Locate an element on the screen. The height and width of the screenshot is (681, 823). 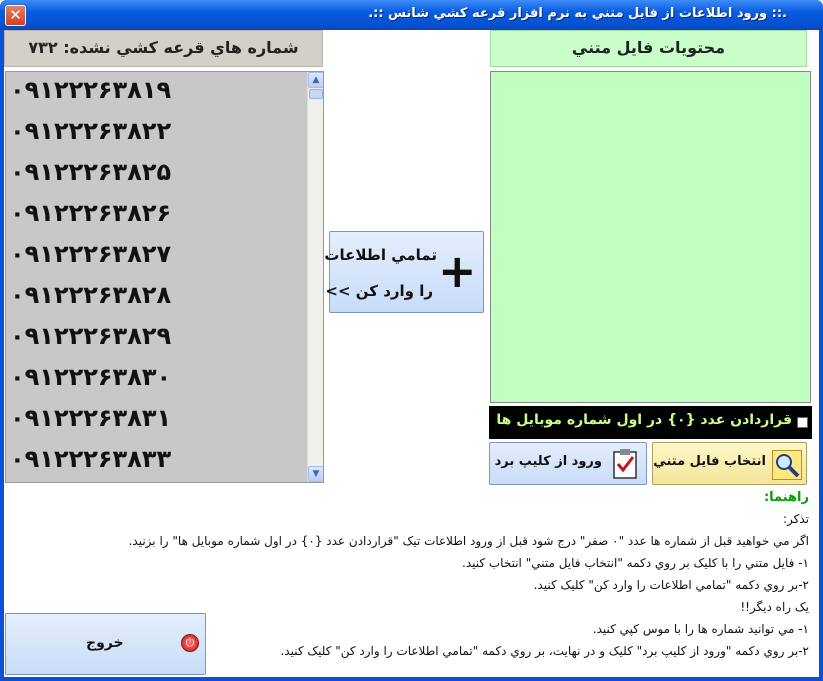
magnifier-icon is located at coordinates (787, 465).